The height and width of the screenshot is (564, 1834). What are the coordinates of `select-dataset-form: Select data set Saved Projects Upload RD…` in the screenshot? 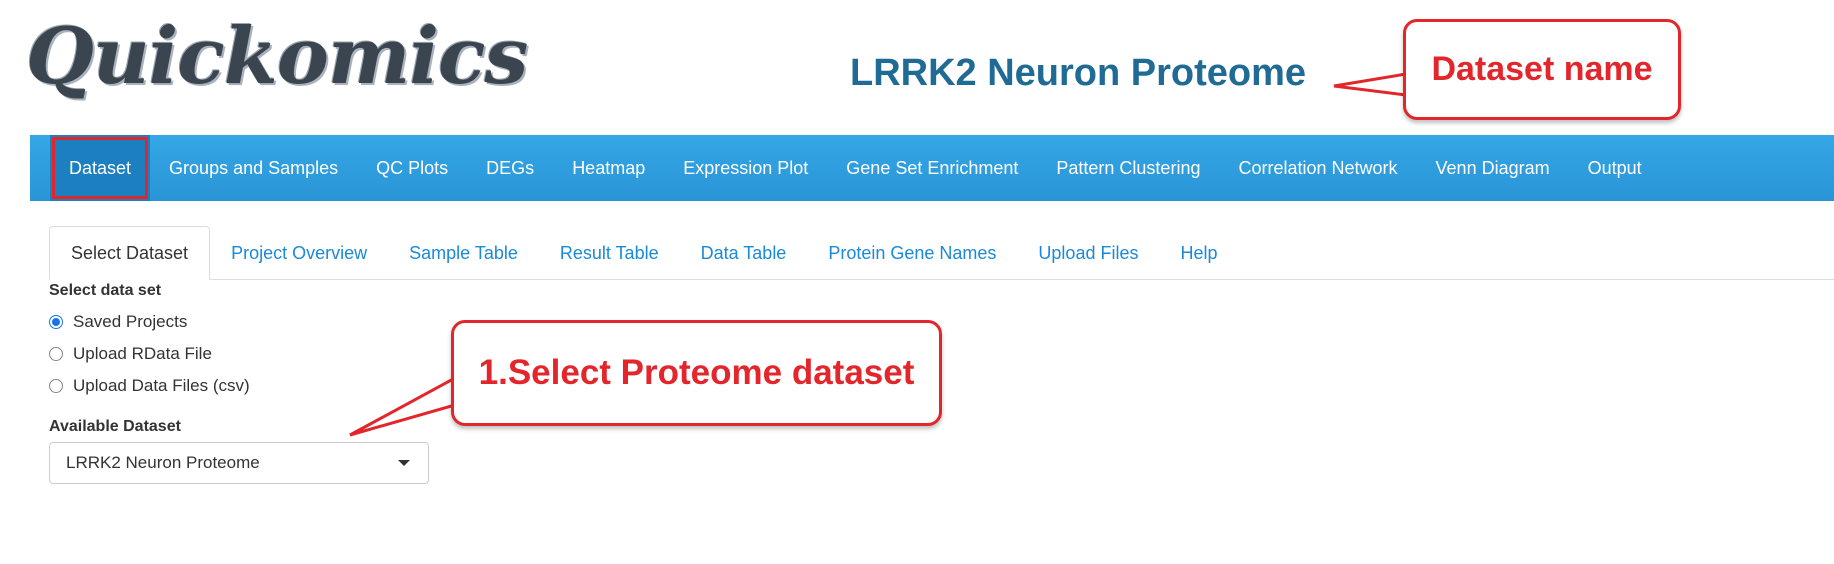 It's located at (239, 383).